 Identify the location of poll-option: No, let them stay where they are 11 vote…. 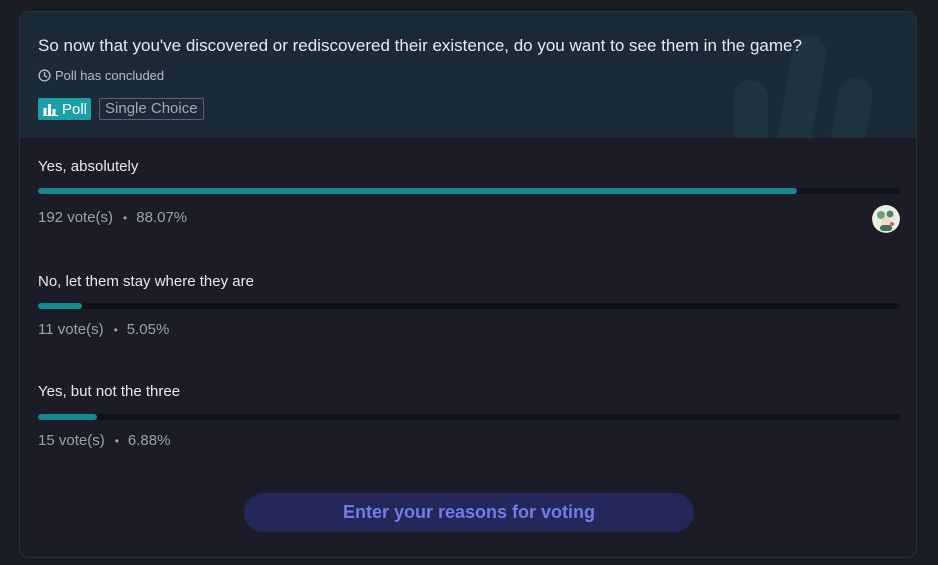
(469, 308).